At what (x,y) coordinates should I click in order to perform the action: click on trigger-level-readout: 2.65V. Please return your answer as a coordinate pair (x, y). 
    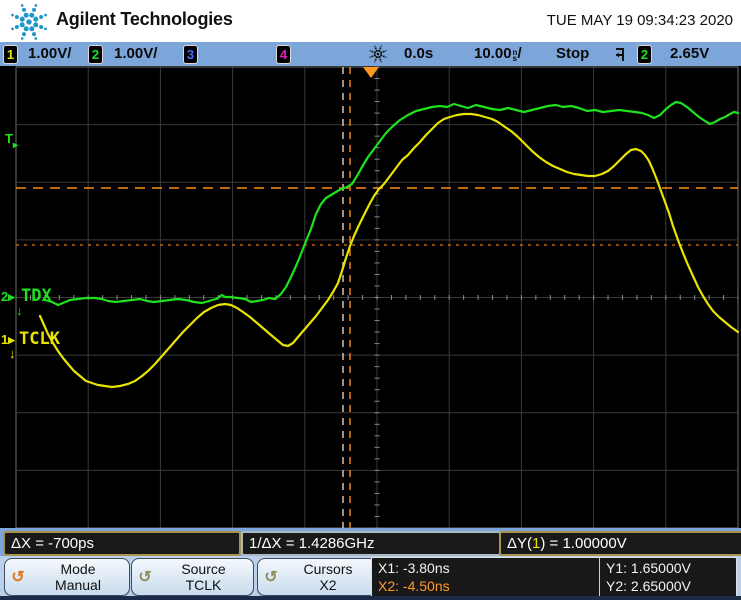
    Looking at the image, I should click on (690, 53).